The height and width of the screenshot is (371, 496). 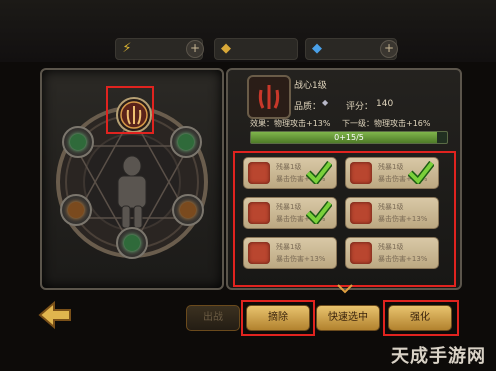 What do you see at coordinates (402, 123) in the screenshot?
I see `next-level-value: 物理攻击+16%` at bounding box center [402, 123].